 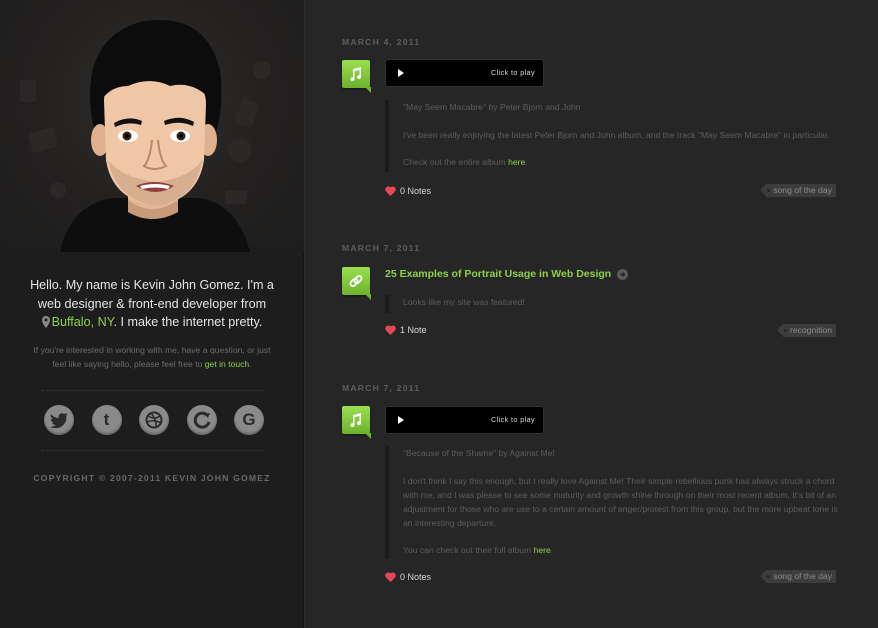 I want to click on tumblr-icon: t, so click(x=106, y=420).